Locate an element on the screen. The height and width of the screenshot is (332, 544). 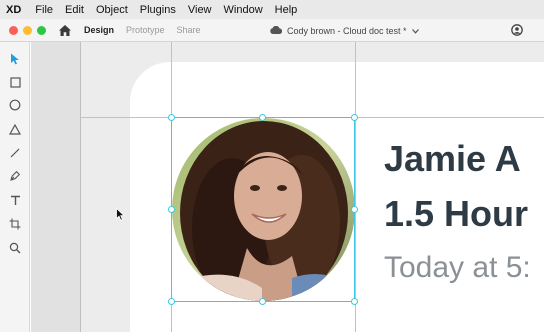
vertical-guide is located at coordinates (355, 187).